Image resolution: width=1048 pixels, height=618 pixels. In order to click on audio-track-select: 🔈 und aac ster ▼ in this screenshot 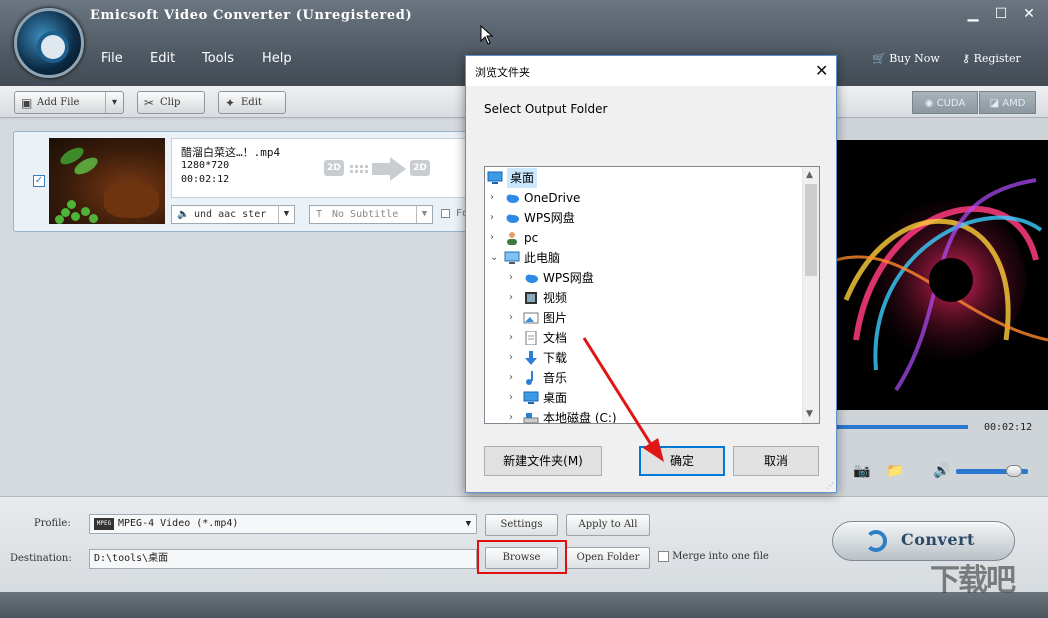, I will do `click(233, 214)`.